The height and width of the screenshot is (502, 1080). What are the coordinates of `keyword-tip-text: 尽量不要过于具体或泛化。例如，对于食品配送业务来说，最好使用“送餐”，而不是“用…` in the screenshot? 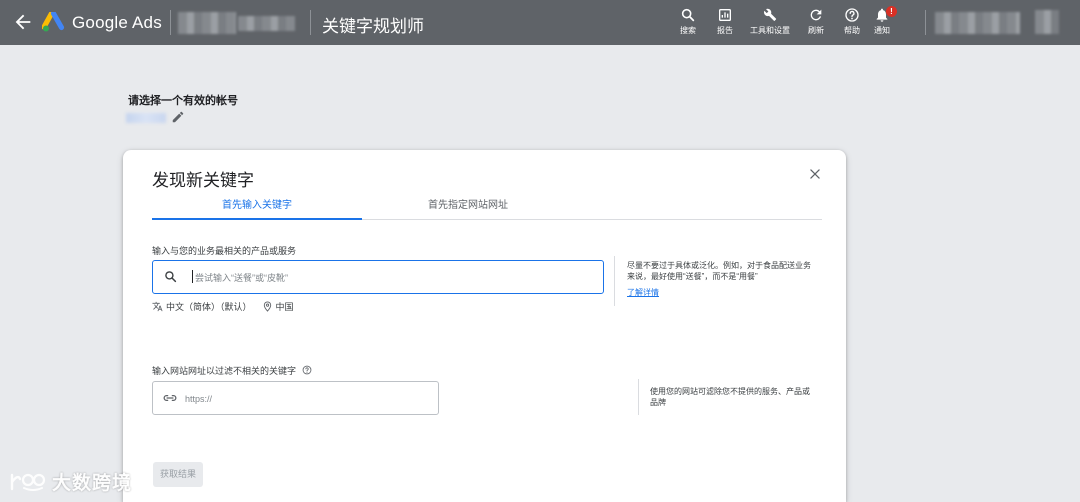 It's located at (719, 271).